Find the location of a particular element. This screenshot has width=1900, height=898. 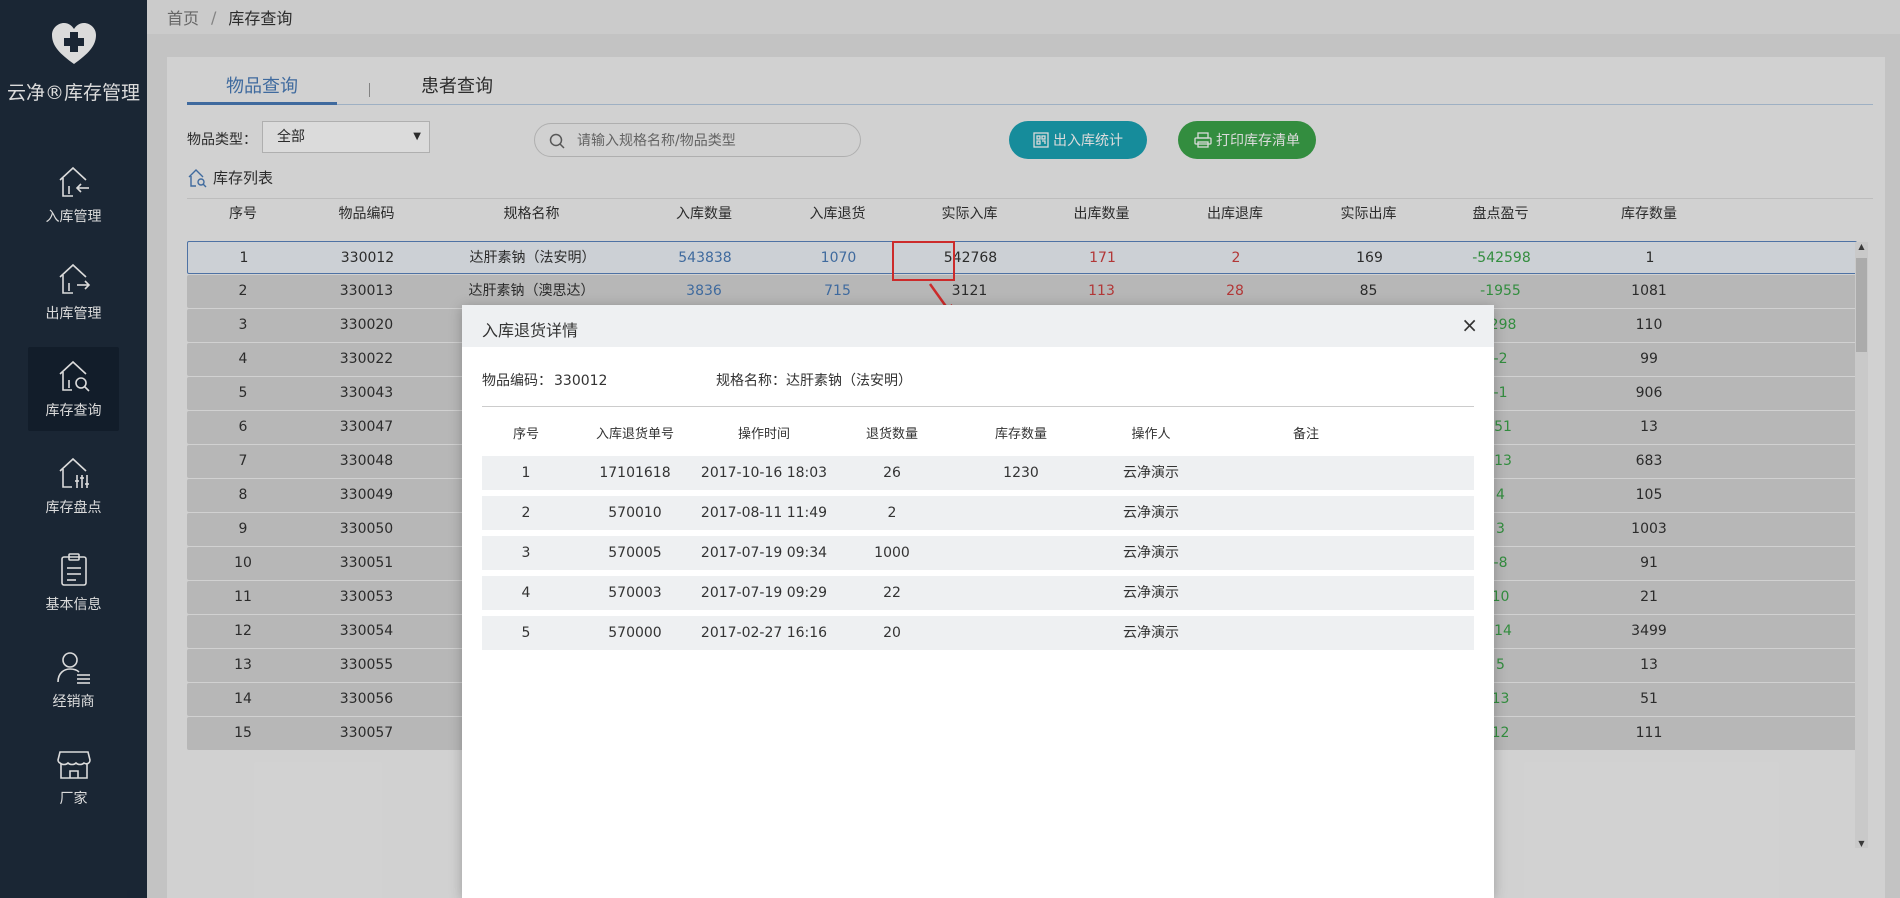

inventory-list-title: 库存列表 is located at coordinates (230, 177).